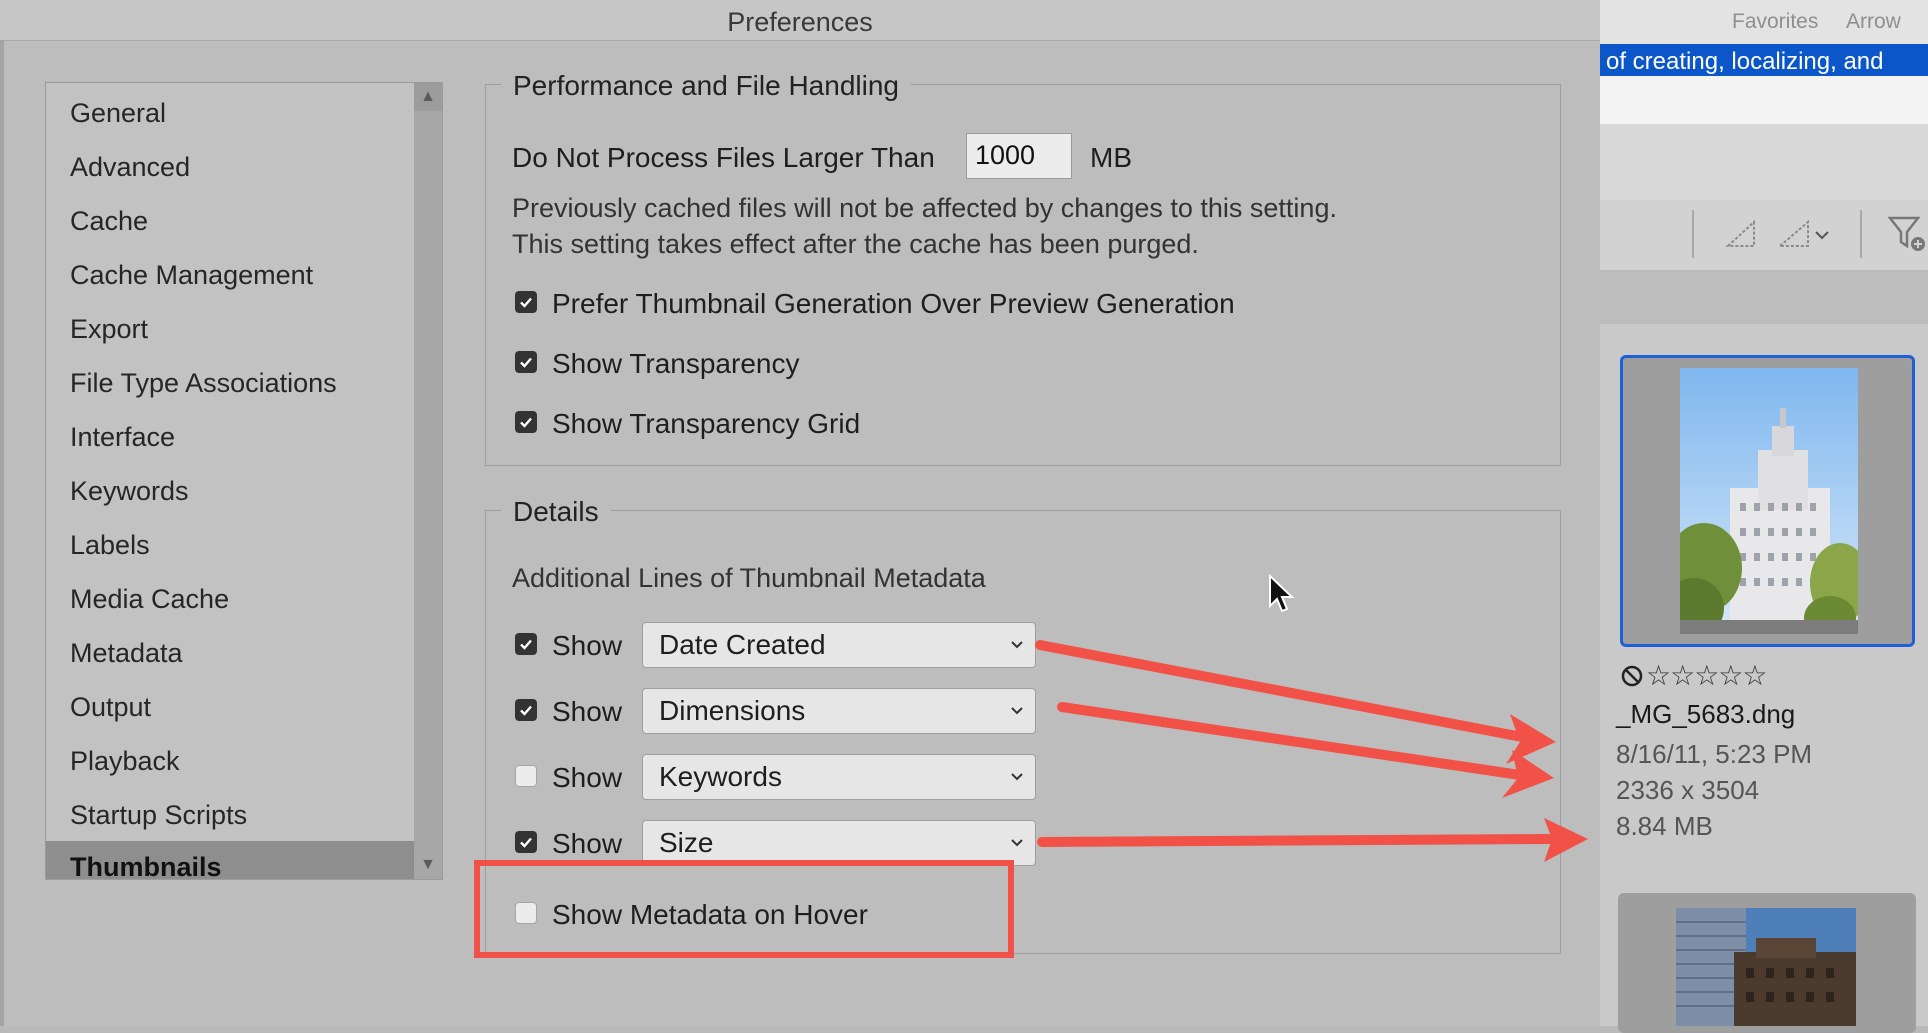  What do you see at coordinates (800, 20) in the screenshot?
I see `window-title: Preferences` at bounding box center [800, 20].